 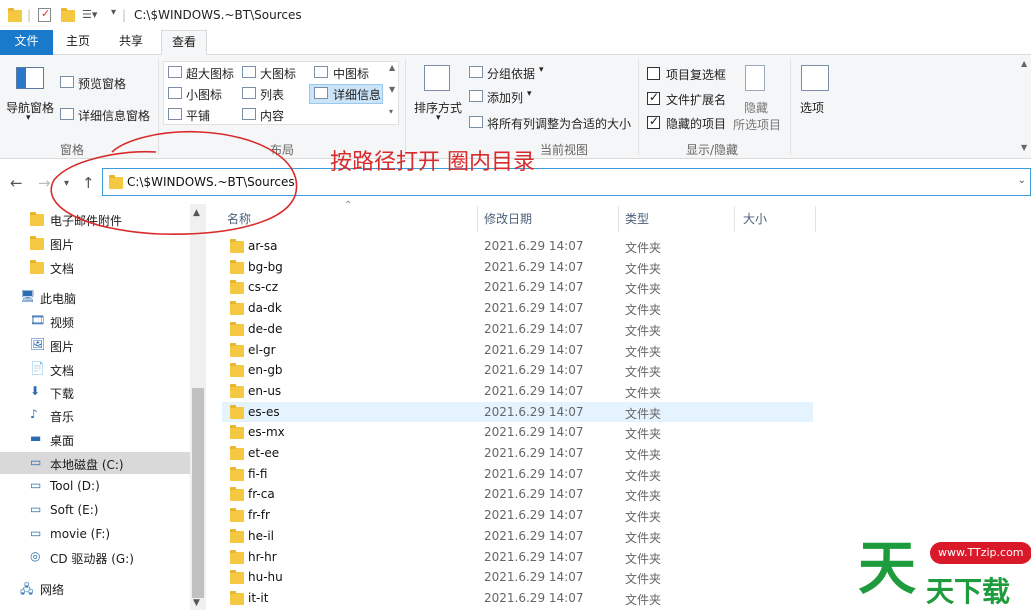 I want to click on hide-selected-button: 隐藏 所选项目, so click(x=757, y=98).